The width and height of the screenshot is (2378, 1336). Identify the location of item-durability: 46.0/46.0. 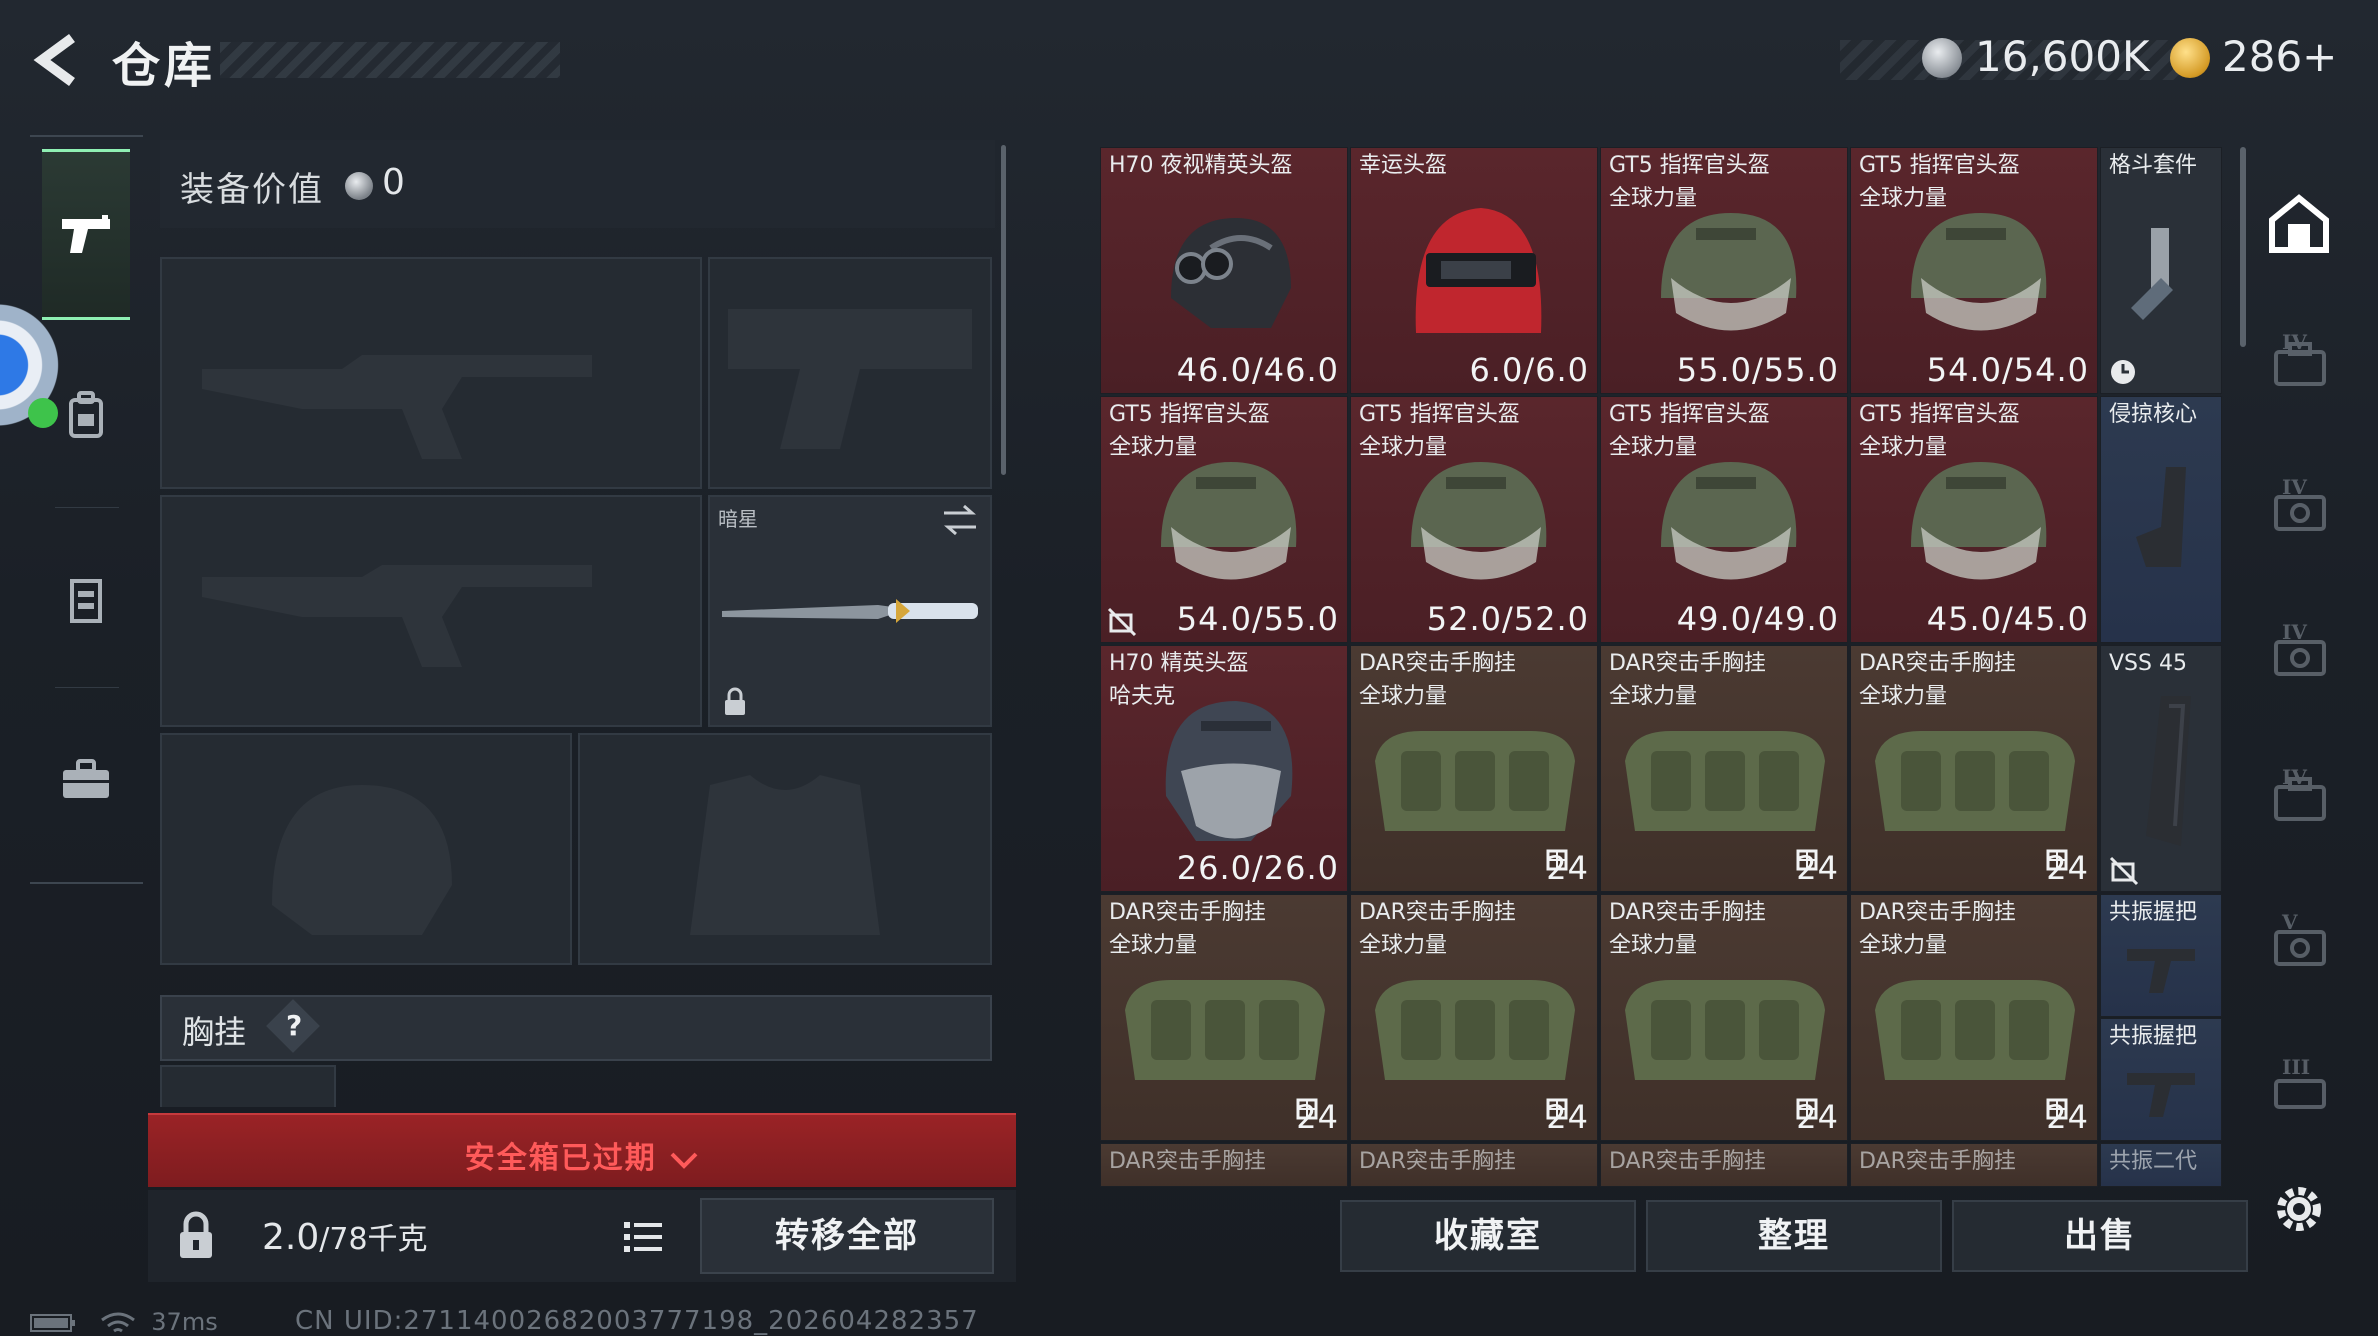
(1257, 370).